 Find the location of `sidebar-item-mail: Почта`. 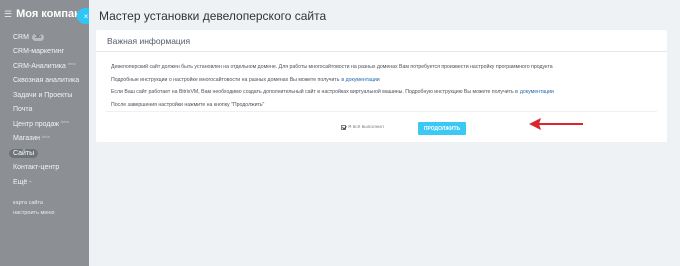

sidebar-item-mail: Почта is located at coordinates (45, 110).